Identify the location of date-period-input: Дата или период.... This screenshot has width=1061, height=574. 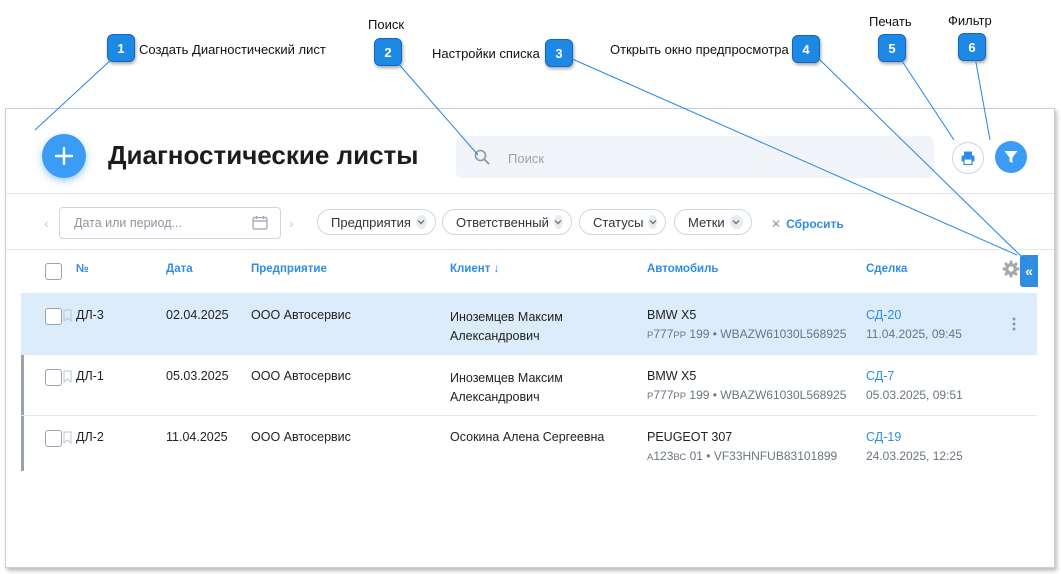
(170, 223).